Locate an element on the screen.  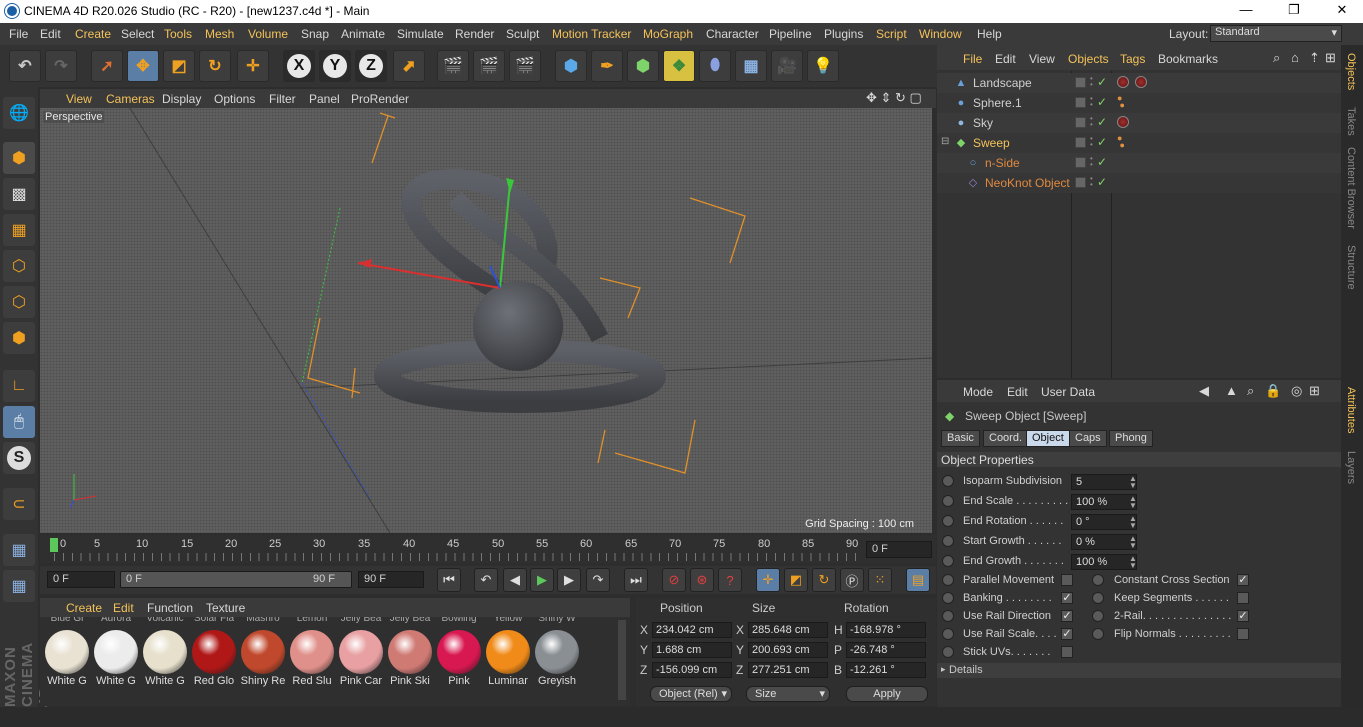
tab-object: Object is located at coordinates (1048, 438).